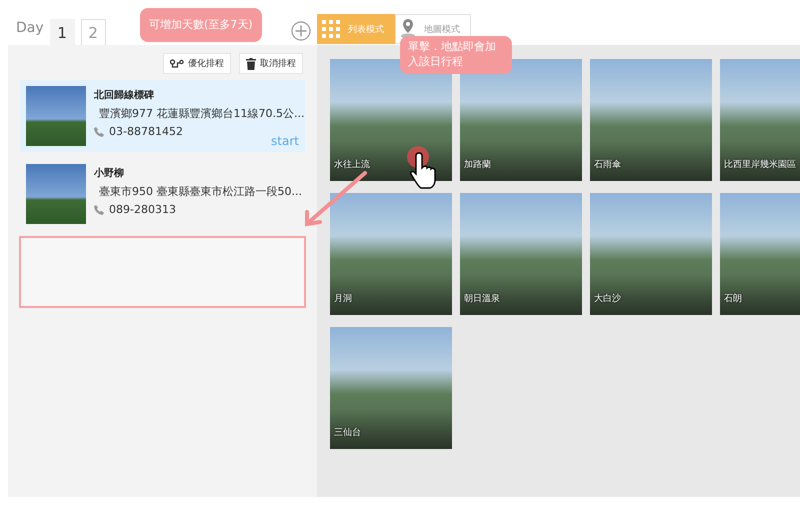 Image resolution: width=800 pixels, height=515 pixels. Describe the element at coordinates (477, 164) in the screenshot. I see `place-name: 加路蘭` at that location.